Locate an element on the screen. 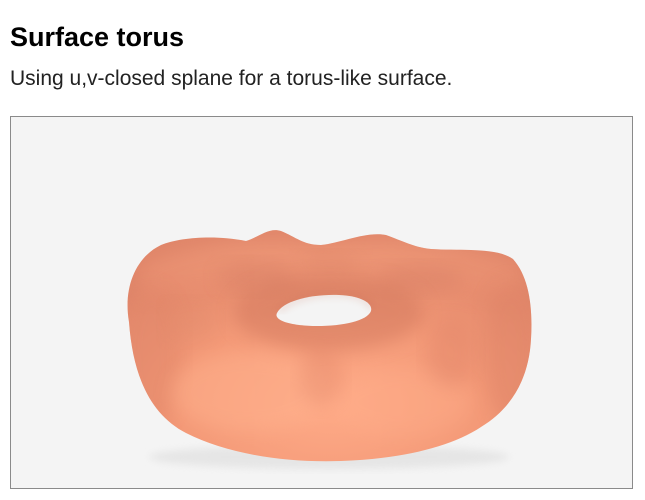 Image resolution: width=645 pixels, height=500 pixels. page-title: Surface torus is located at coordinates (97, 37).